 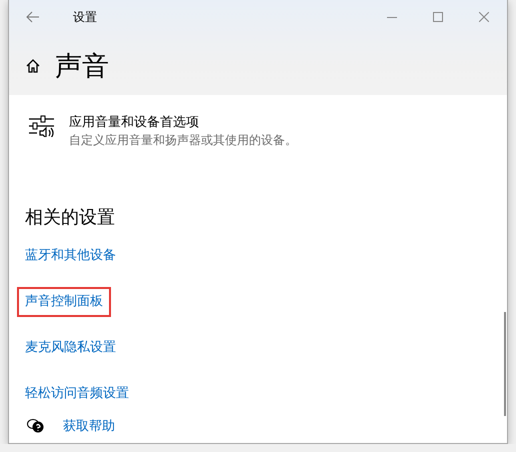 I want to click on page-heading: 声音, so click(x=82, y=67).